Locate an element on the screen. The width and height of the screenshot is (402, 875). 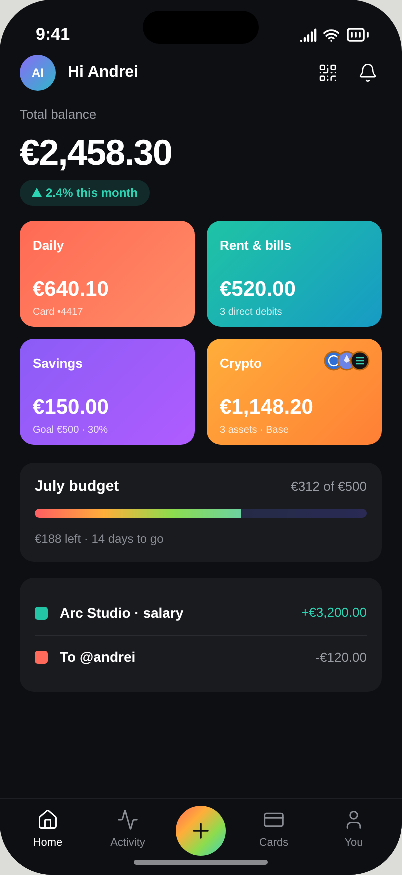
account-amount: €520.00 is located at coordinates (258, 290).